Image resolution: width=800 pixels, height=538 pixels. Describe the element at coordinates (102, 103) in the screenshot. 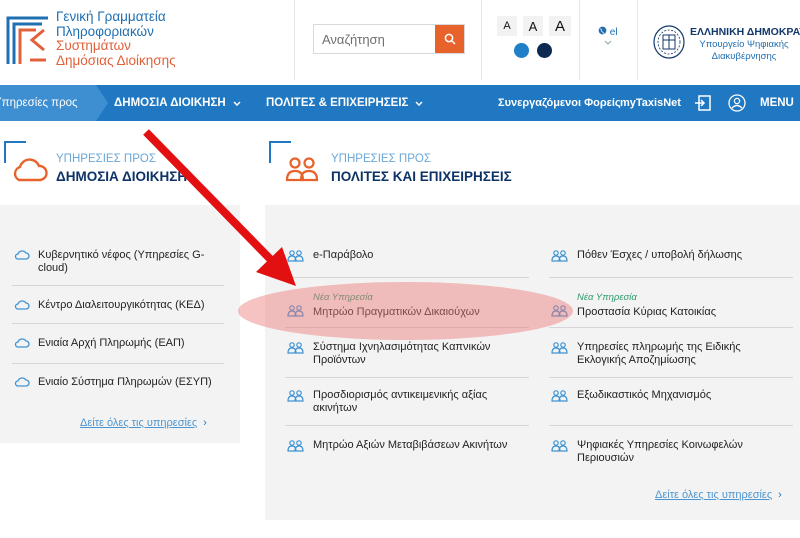

I see `breadcrumb-arrow` at that location.